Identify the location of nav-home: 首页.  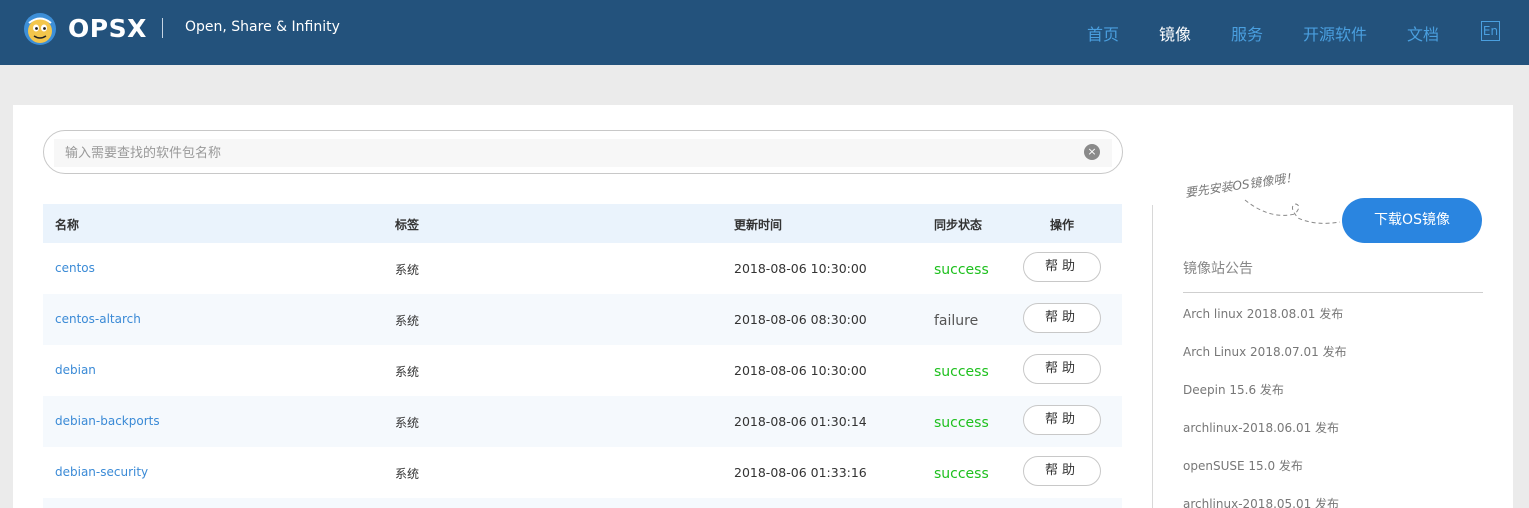
(1103, 33).